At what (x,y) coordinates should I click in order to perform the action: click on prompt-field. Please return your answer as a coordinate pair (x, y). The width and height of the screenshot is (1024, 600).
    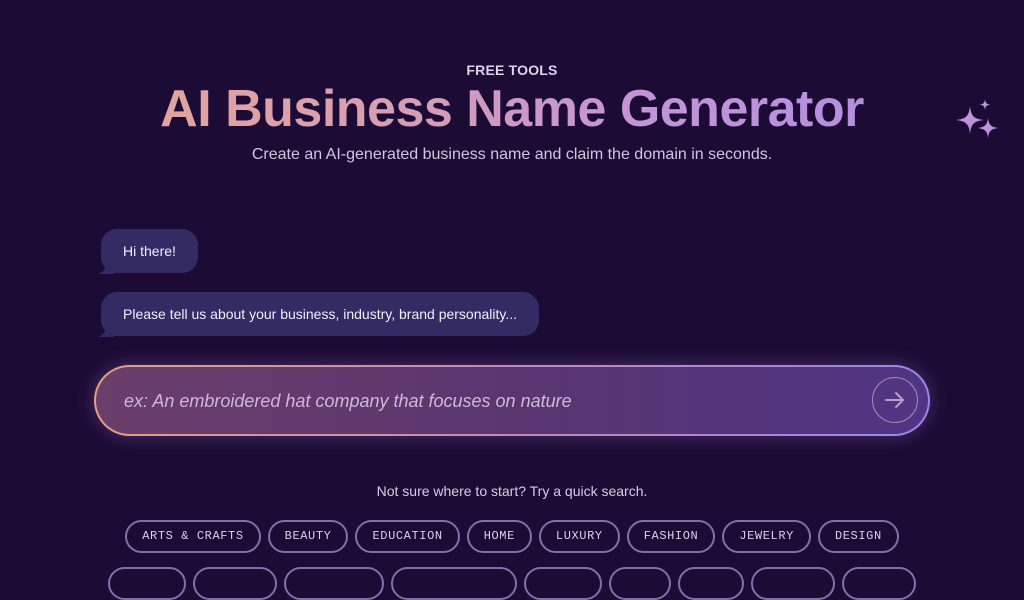
    Looking at the image, I should click on (512, 400).